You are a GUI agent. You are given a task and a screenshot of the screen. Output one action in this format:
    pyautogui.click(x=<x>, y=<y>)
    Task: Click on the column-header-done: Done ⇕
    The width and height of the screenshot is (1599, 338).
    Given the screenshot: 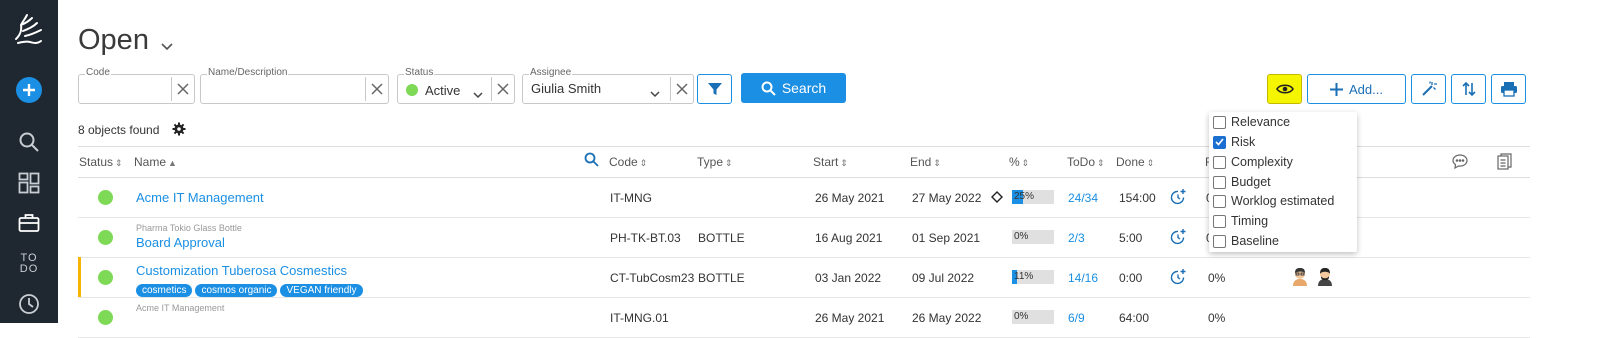 What is the action you would take?
    pyautogui.click(x=1135, y=162)
    